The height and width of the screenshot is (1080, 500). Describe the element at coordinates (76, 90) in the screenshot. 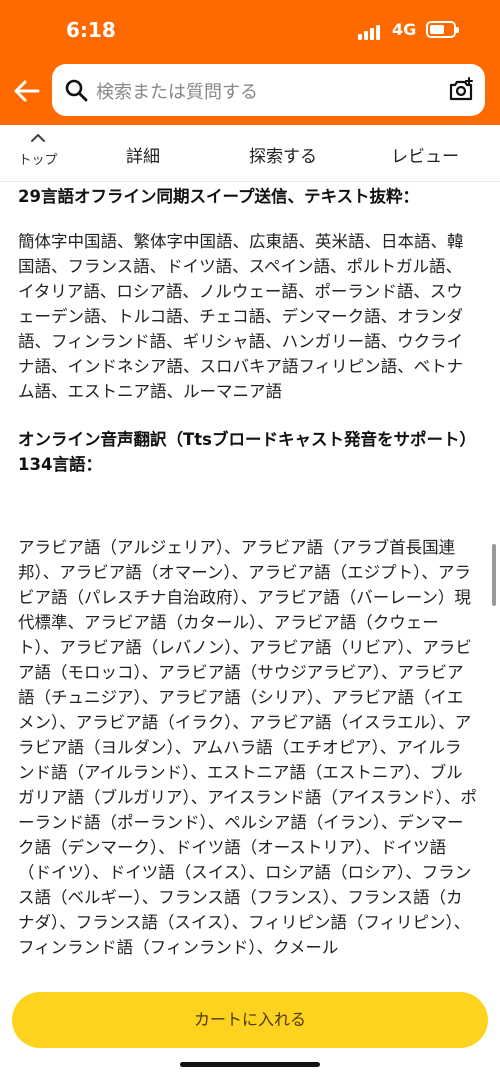

I see `search-icon` at that location.